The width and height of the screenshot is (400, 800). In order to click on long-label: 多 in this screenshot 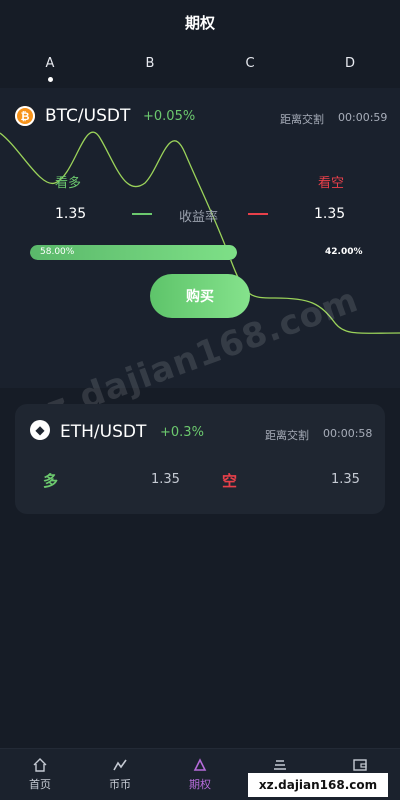, I will do `click(51, 481)`.